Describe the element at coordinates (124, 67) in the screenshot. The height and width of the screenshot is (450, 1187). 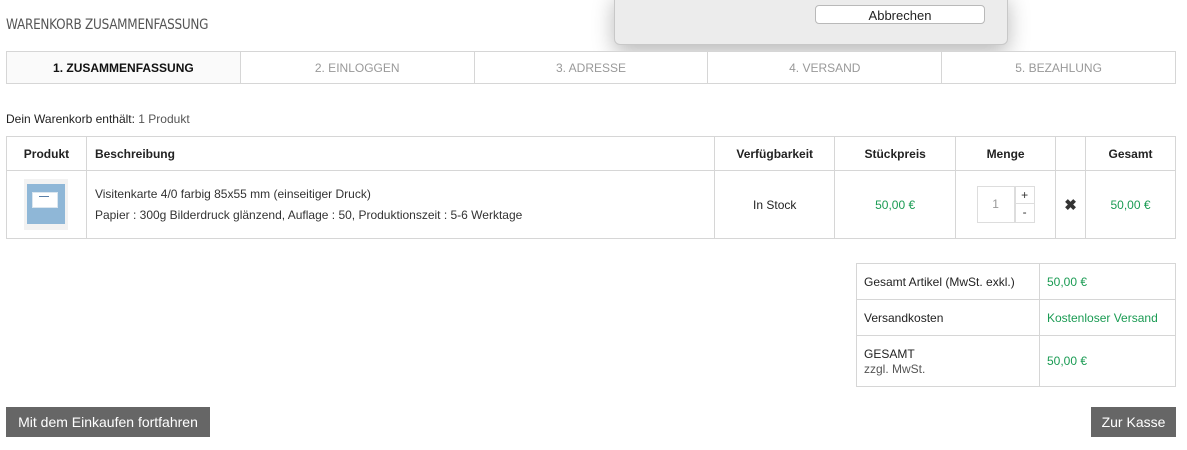
I see `step-summary: 1. ZUSAMMENFASSUNG` at that location.